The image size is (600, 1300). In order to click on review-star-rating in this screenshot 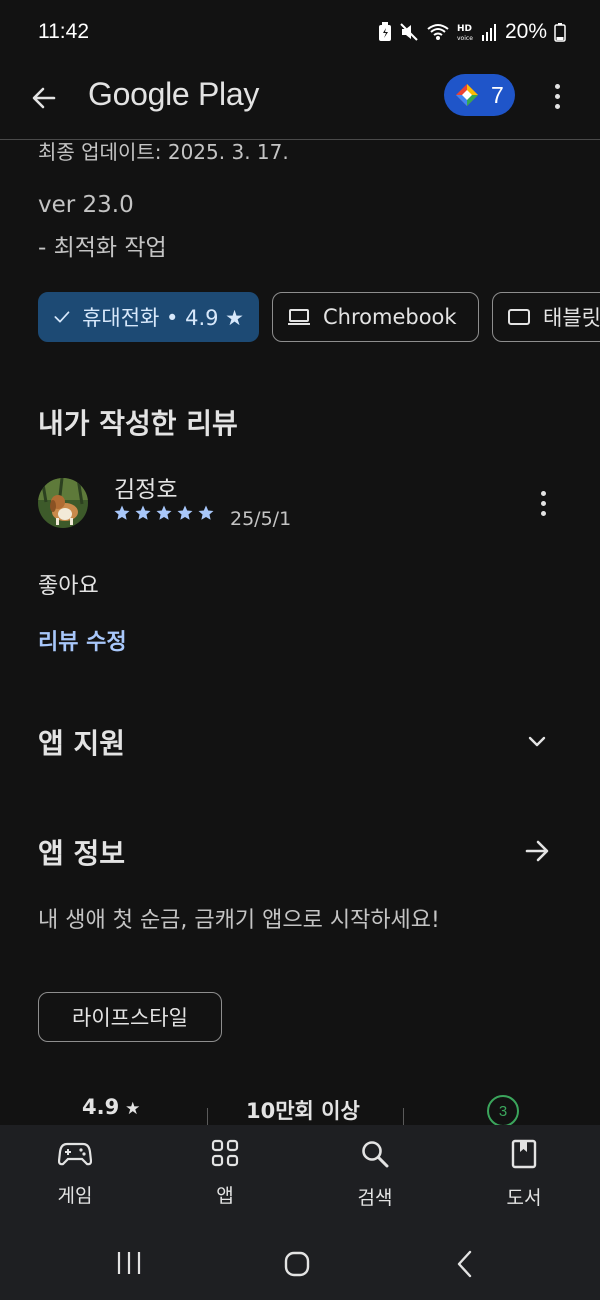, I will do `click(164, 513)`.